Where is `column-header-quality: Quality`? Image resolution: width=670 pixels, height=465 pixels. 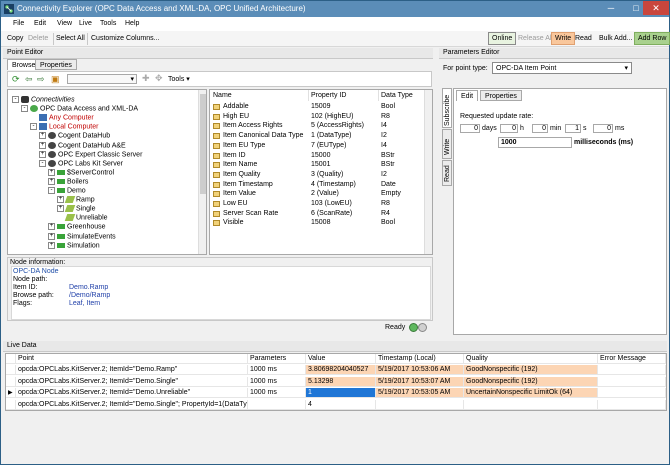
column-header-quality: Quality is located at coordinates (531, 359).